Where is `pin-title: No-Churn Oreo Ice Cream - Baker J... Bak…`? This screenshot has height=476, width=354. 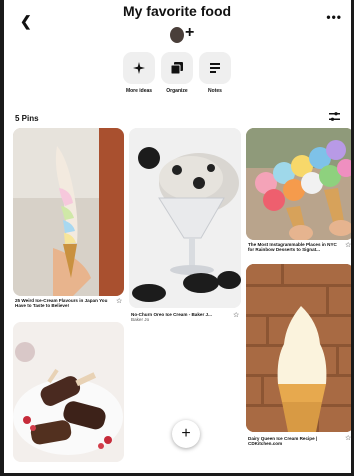 pin-title: No-Churn Oreo Ice Cream - Baker J... Bak… is located at coordinates (180, 317).